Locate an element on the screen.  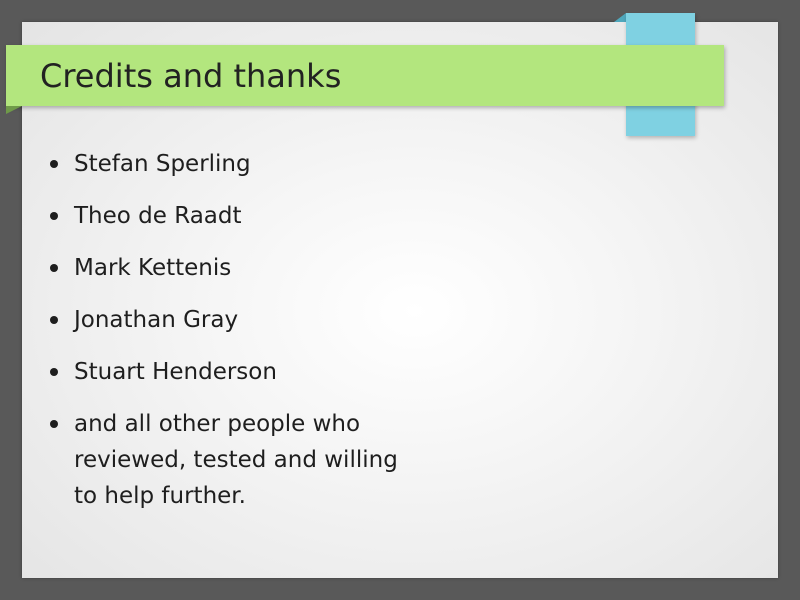
accent-corner-shape is located at coordinates (620, 17).